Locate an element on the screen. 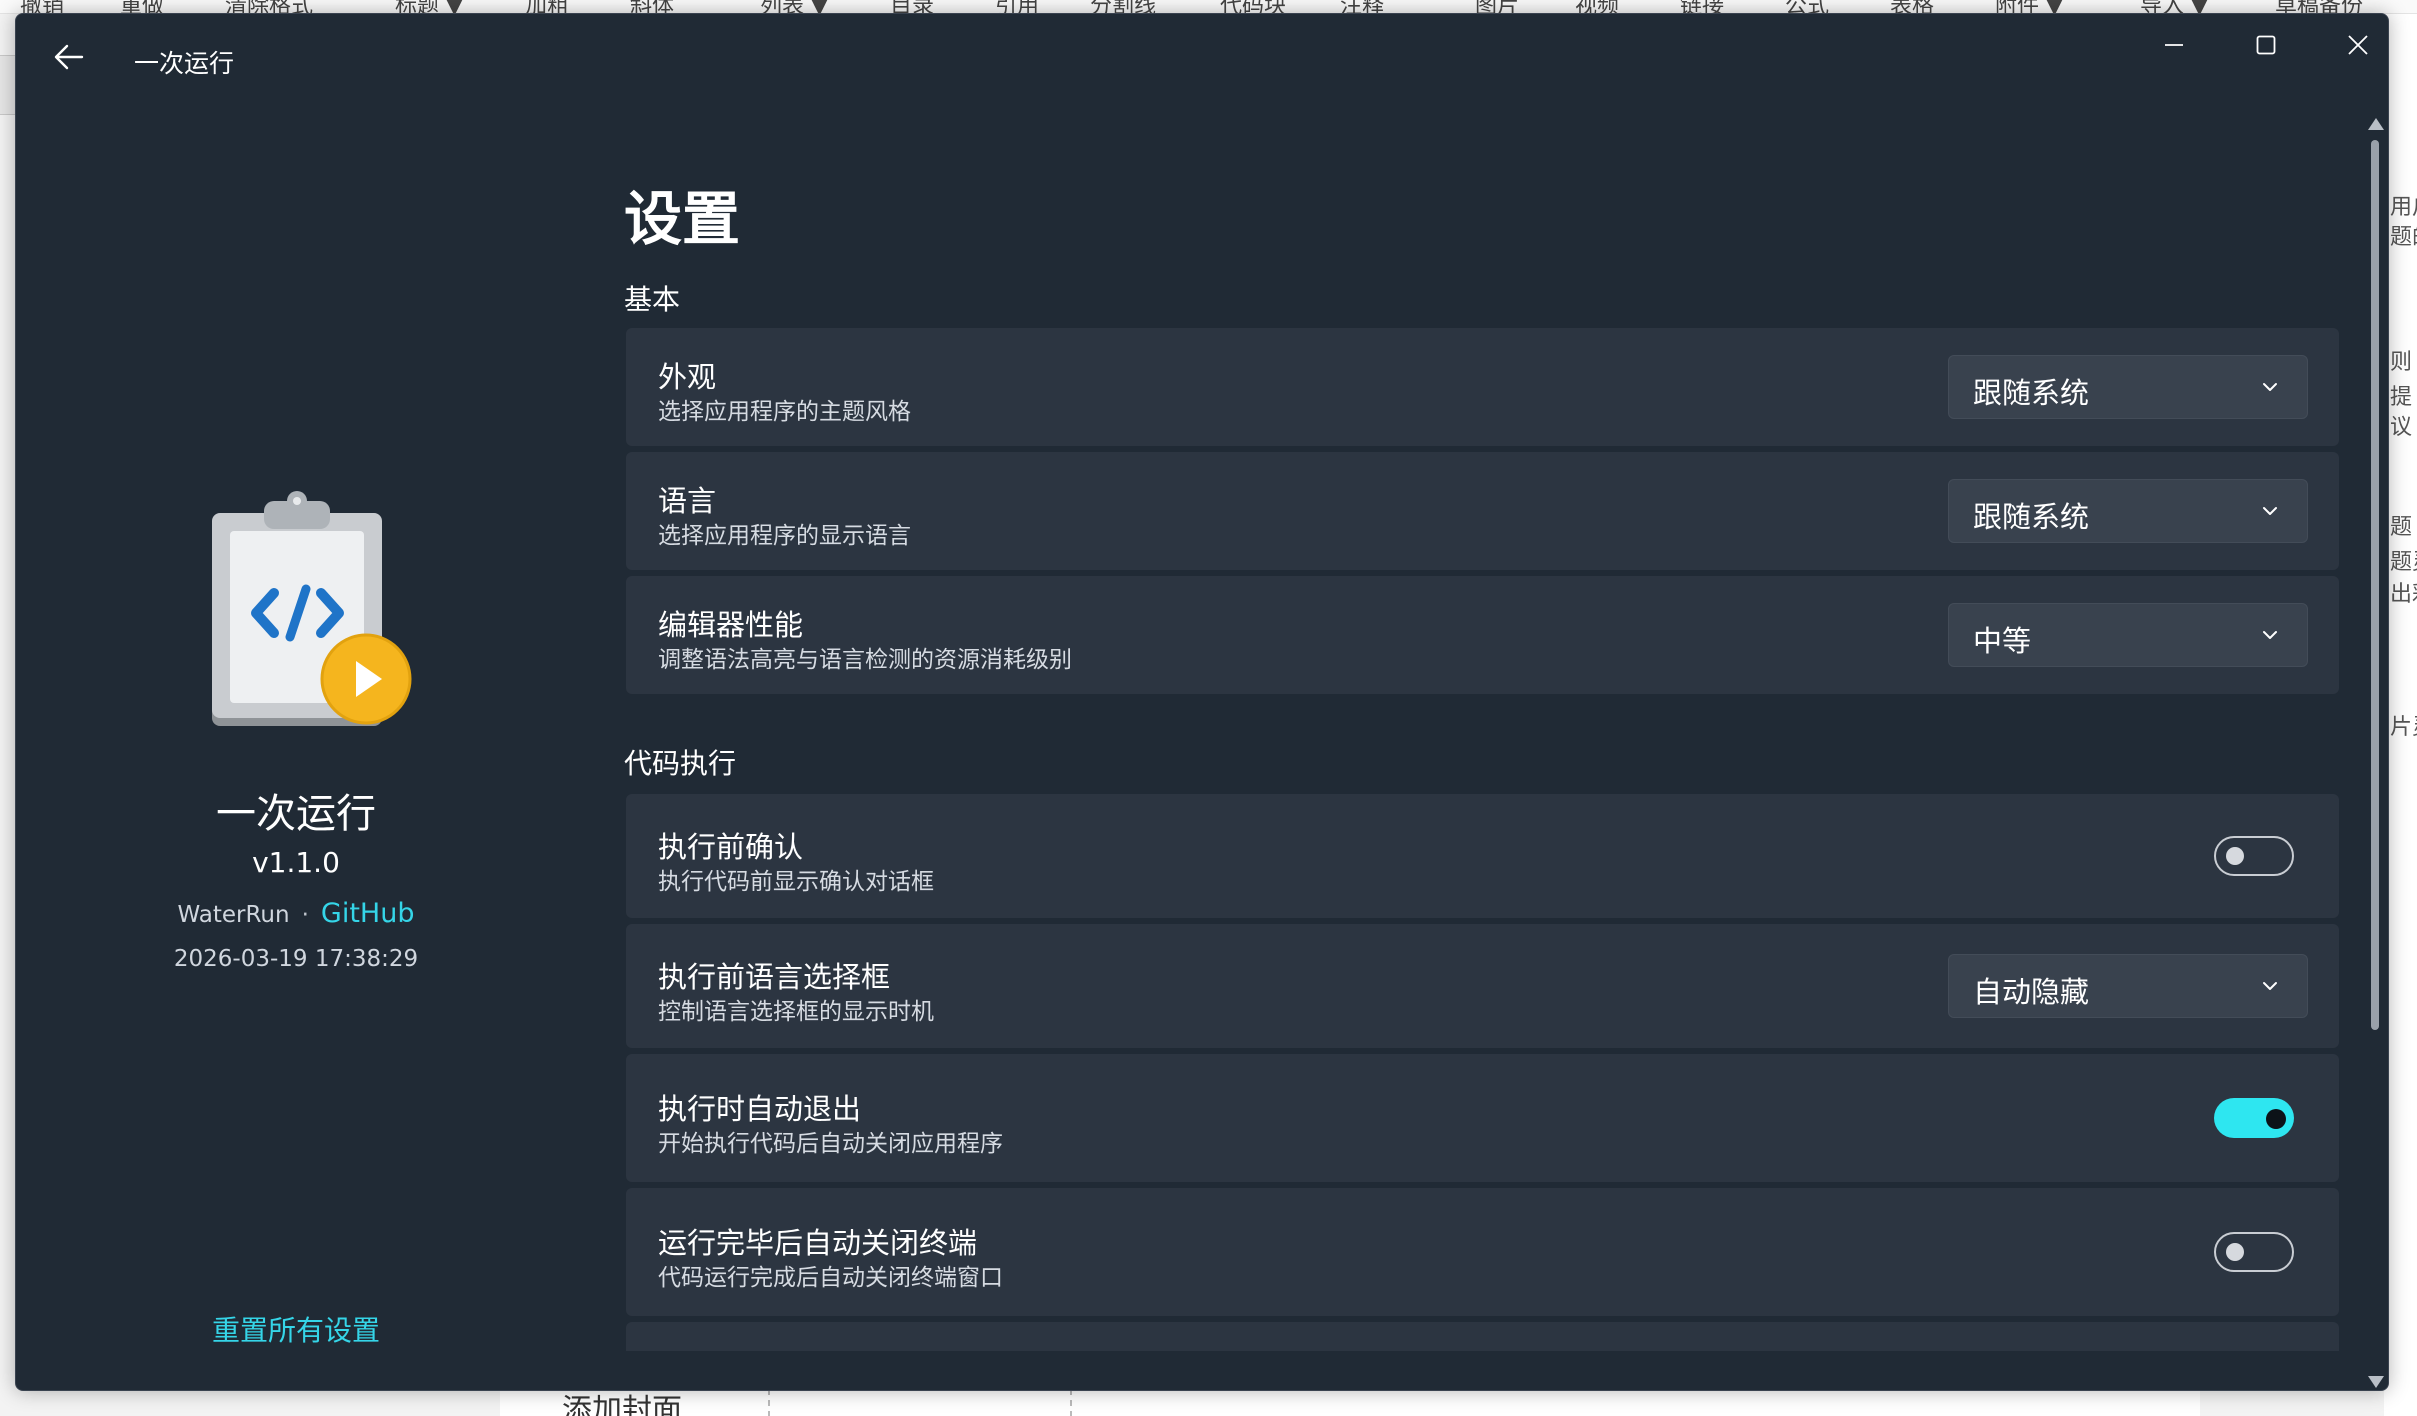  bg-tool-item: 导入 ▼ is located at coordinates (2174, 7).